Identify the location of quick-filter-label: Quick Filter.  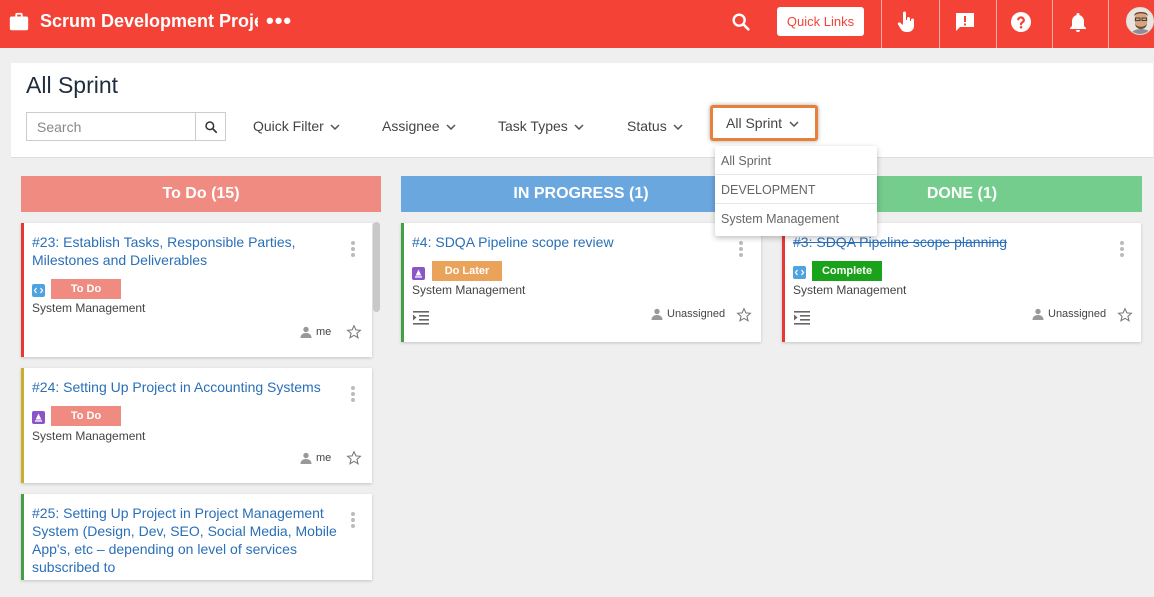
(288, 126).